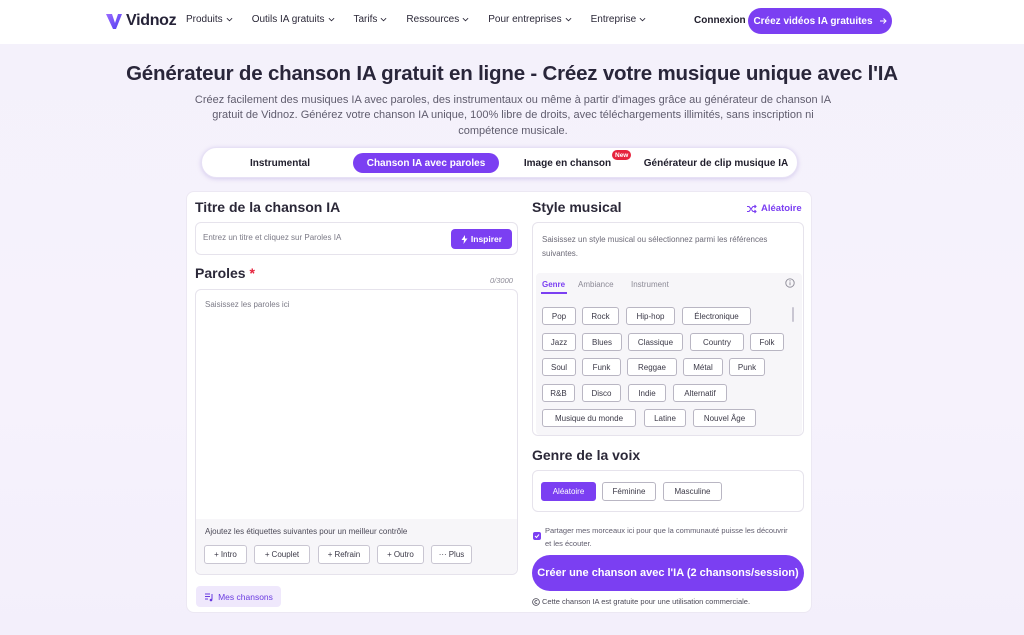 The width and height of the screenshot is (1024, 635). I want to click on voice-female-option: Féminine, so click(629, 491).